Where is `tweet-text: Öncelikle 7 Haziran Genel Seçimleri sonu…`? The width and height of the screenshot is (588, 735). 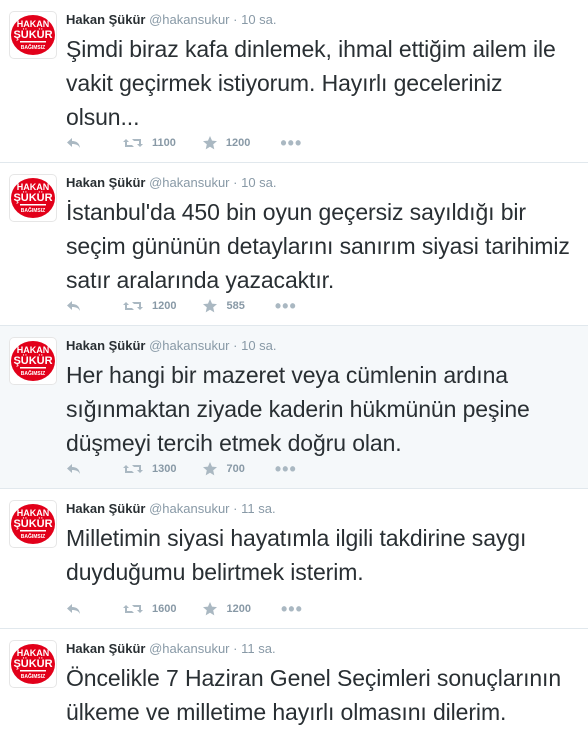 tweet-text: Öncelikle 7 Haziran Genel Seçimleri sonu… is located at coordinates (314, 695).